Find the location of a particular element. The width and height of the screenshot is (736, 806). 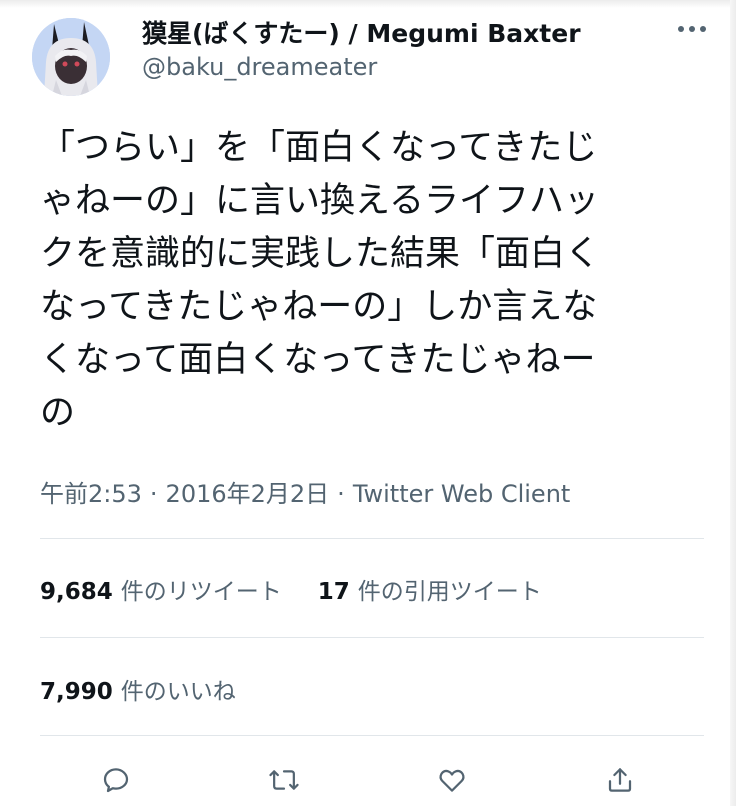

likes-stat: 7,990 件のいいね is located at coordinates (138, 689).